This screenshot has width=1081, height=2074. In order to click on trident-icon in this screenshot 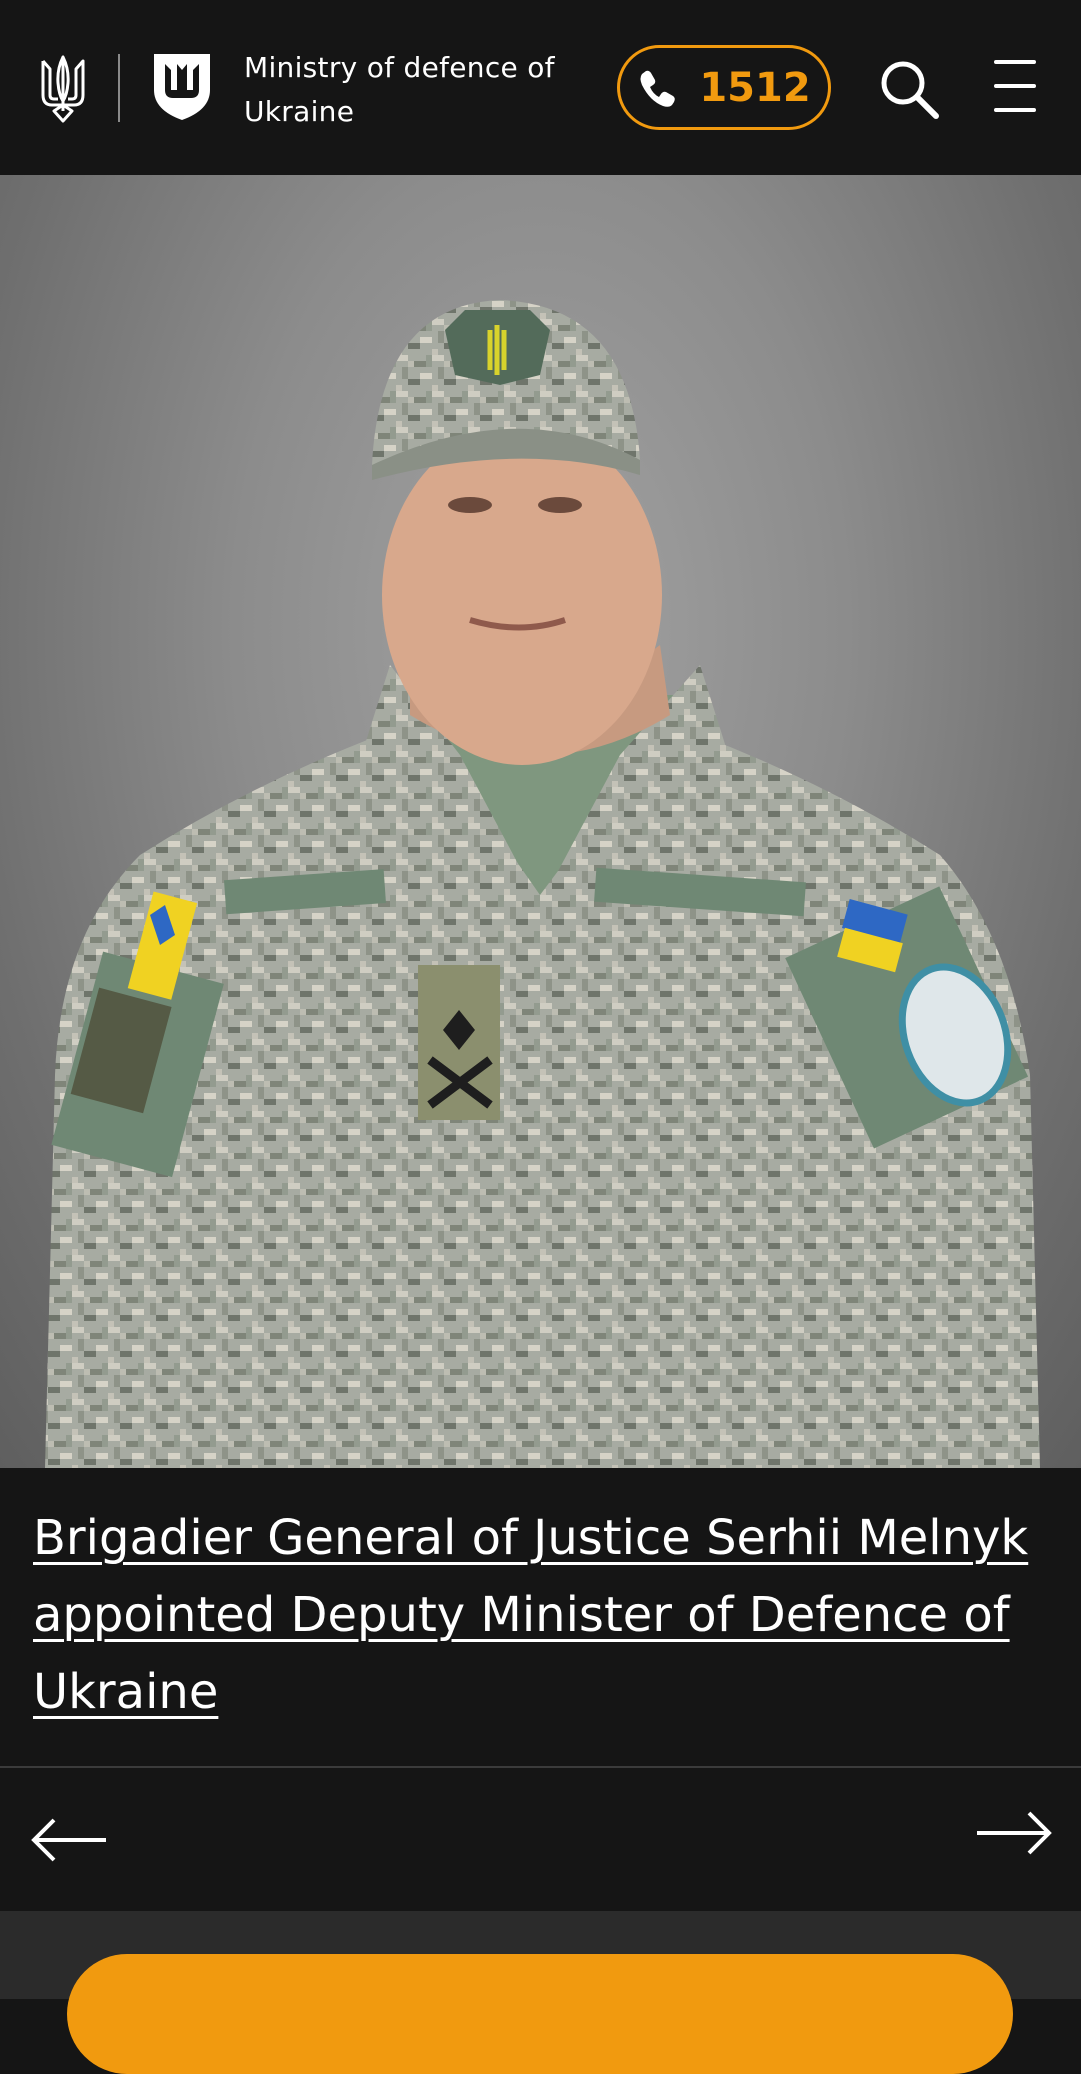, I will do `click(63, 89)`.